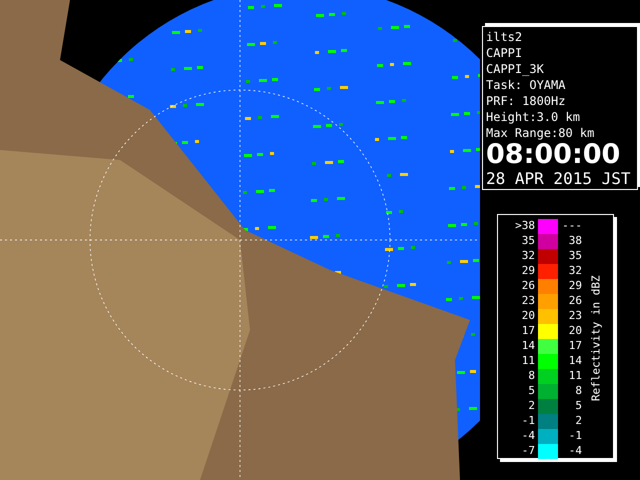 Image resolution: width=640 pixels, height=480 pixels. I want to click on legend-value: ---, so click(571, 226).